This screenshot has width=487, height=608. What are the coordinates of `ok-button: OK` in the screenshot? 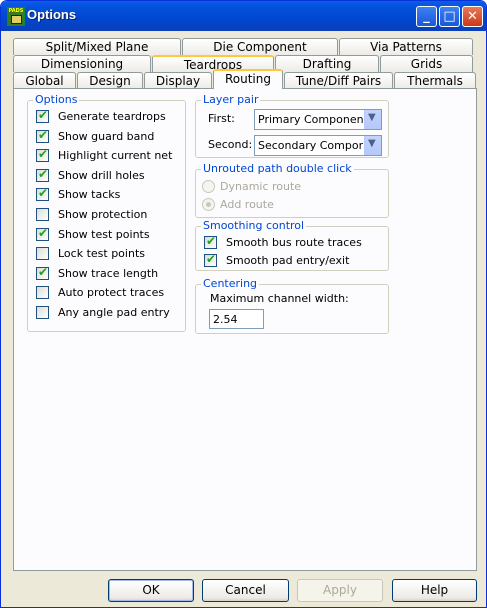 It's located at (151, 590).